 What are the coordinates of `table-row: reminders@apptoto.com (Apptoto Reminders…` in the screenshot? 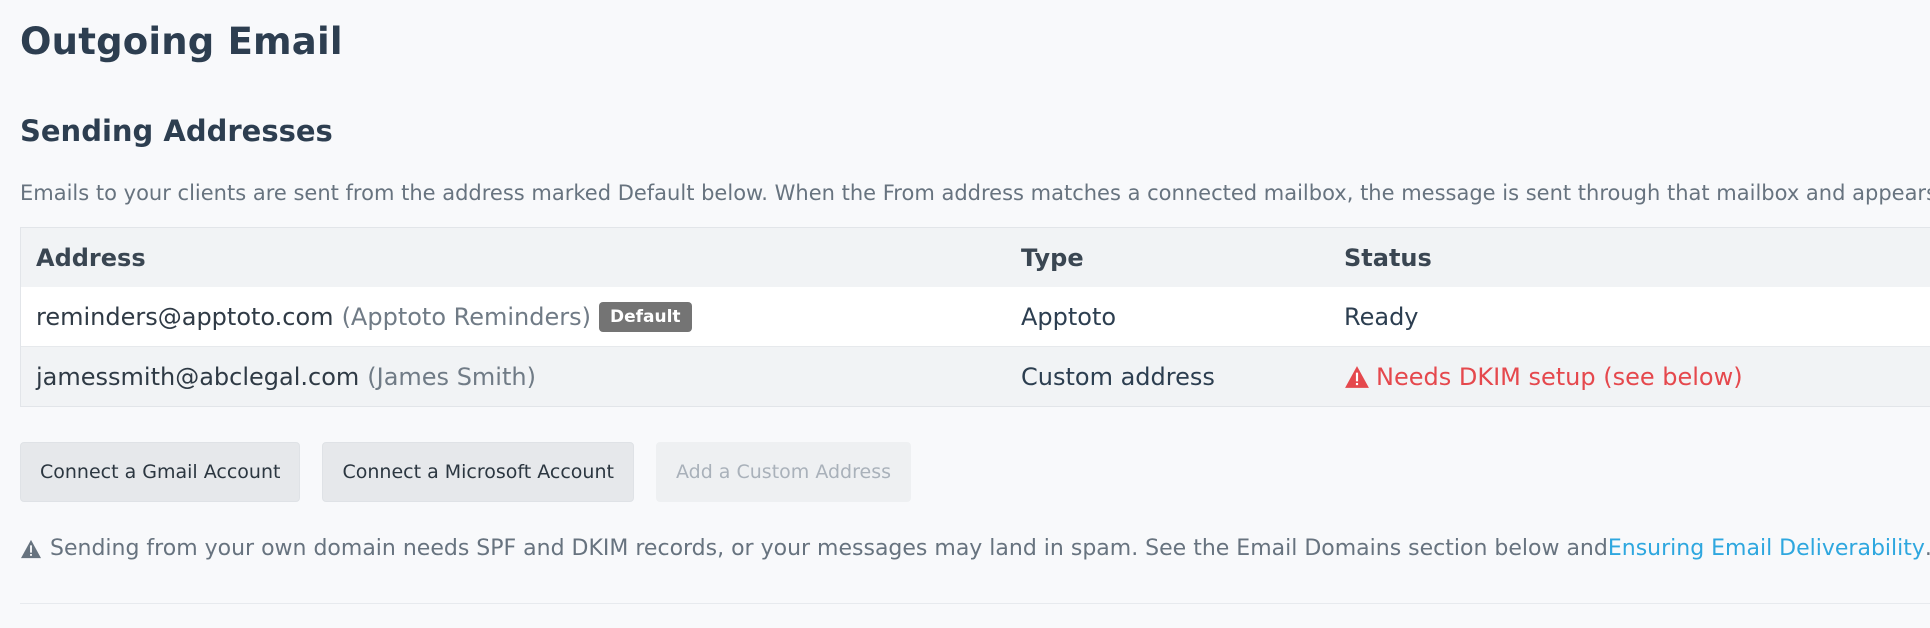 It's located at (975, 316).